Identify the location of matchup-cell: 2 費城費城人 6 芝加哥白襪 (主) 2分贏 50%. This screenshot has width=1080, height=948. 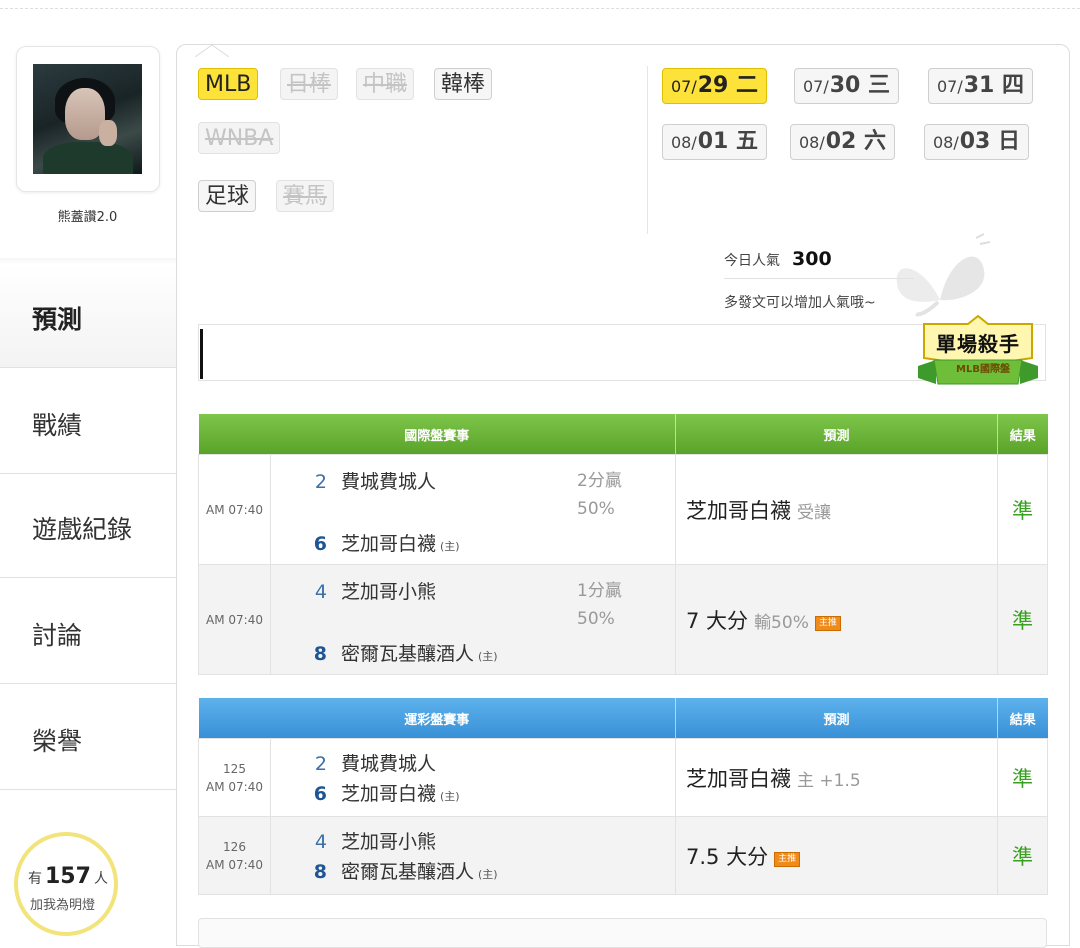
(473, 509).